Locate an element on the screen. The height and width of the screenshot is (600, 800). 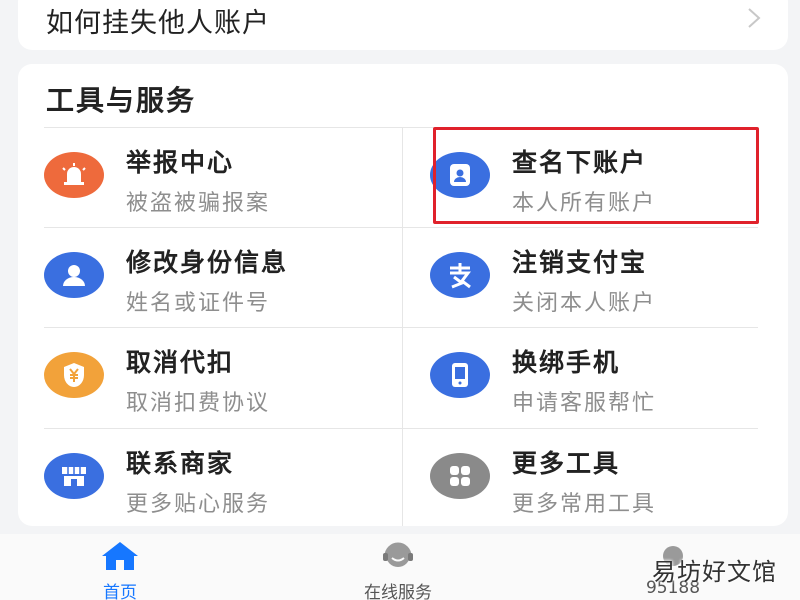
nav-home: 首页 is located at coordinates (120, 570).